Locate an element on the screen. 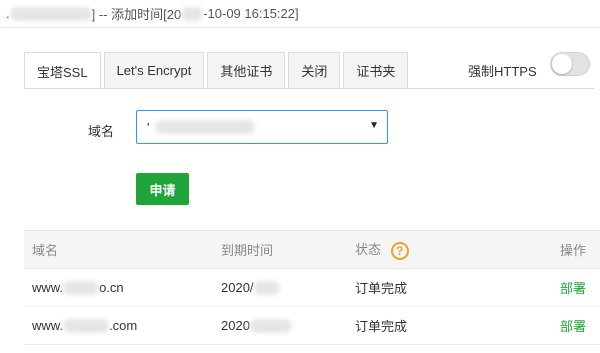 This screenshot has height=353, width=600. domain-suffix: .com is located at coordinates (123, 325).